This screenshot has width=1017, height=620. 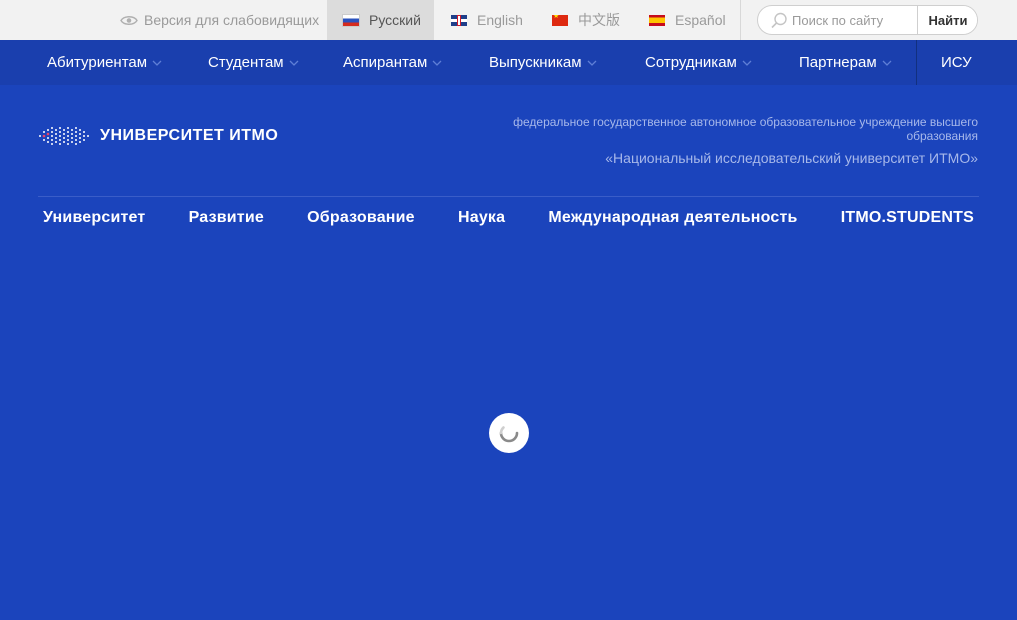 I want to click on search-form: Найти, so click(x=867, y=20).